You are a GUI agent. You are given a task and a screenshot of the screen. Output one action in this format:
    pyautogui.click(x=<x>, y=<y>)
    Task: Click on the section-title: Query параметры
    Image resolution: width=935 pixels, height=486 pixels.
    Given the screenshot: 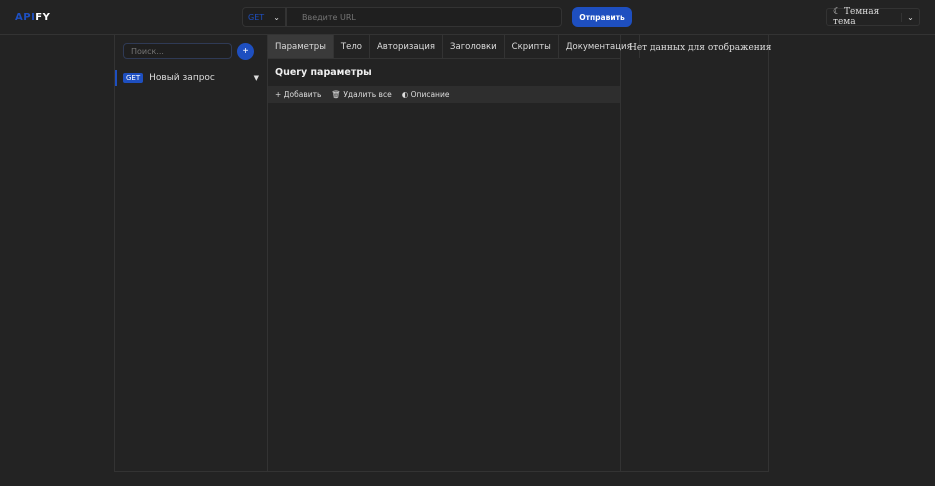 What is the action you would take?
    pyautogui.click(x=323, y=72)
    